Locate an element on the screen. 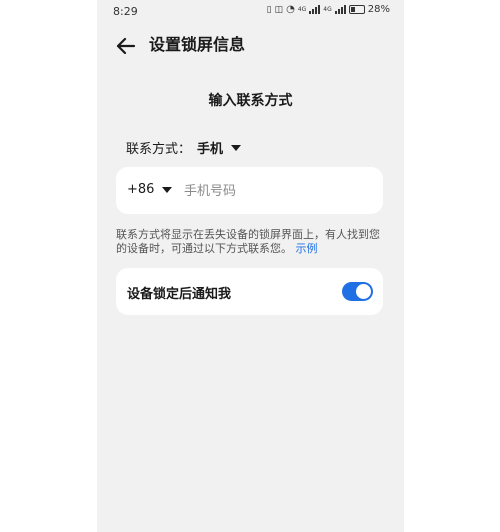 This screenshot has width=500, height=532. contact-type-row: 联系方式： 手机 is located at coordinates (184, 147).